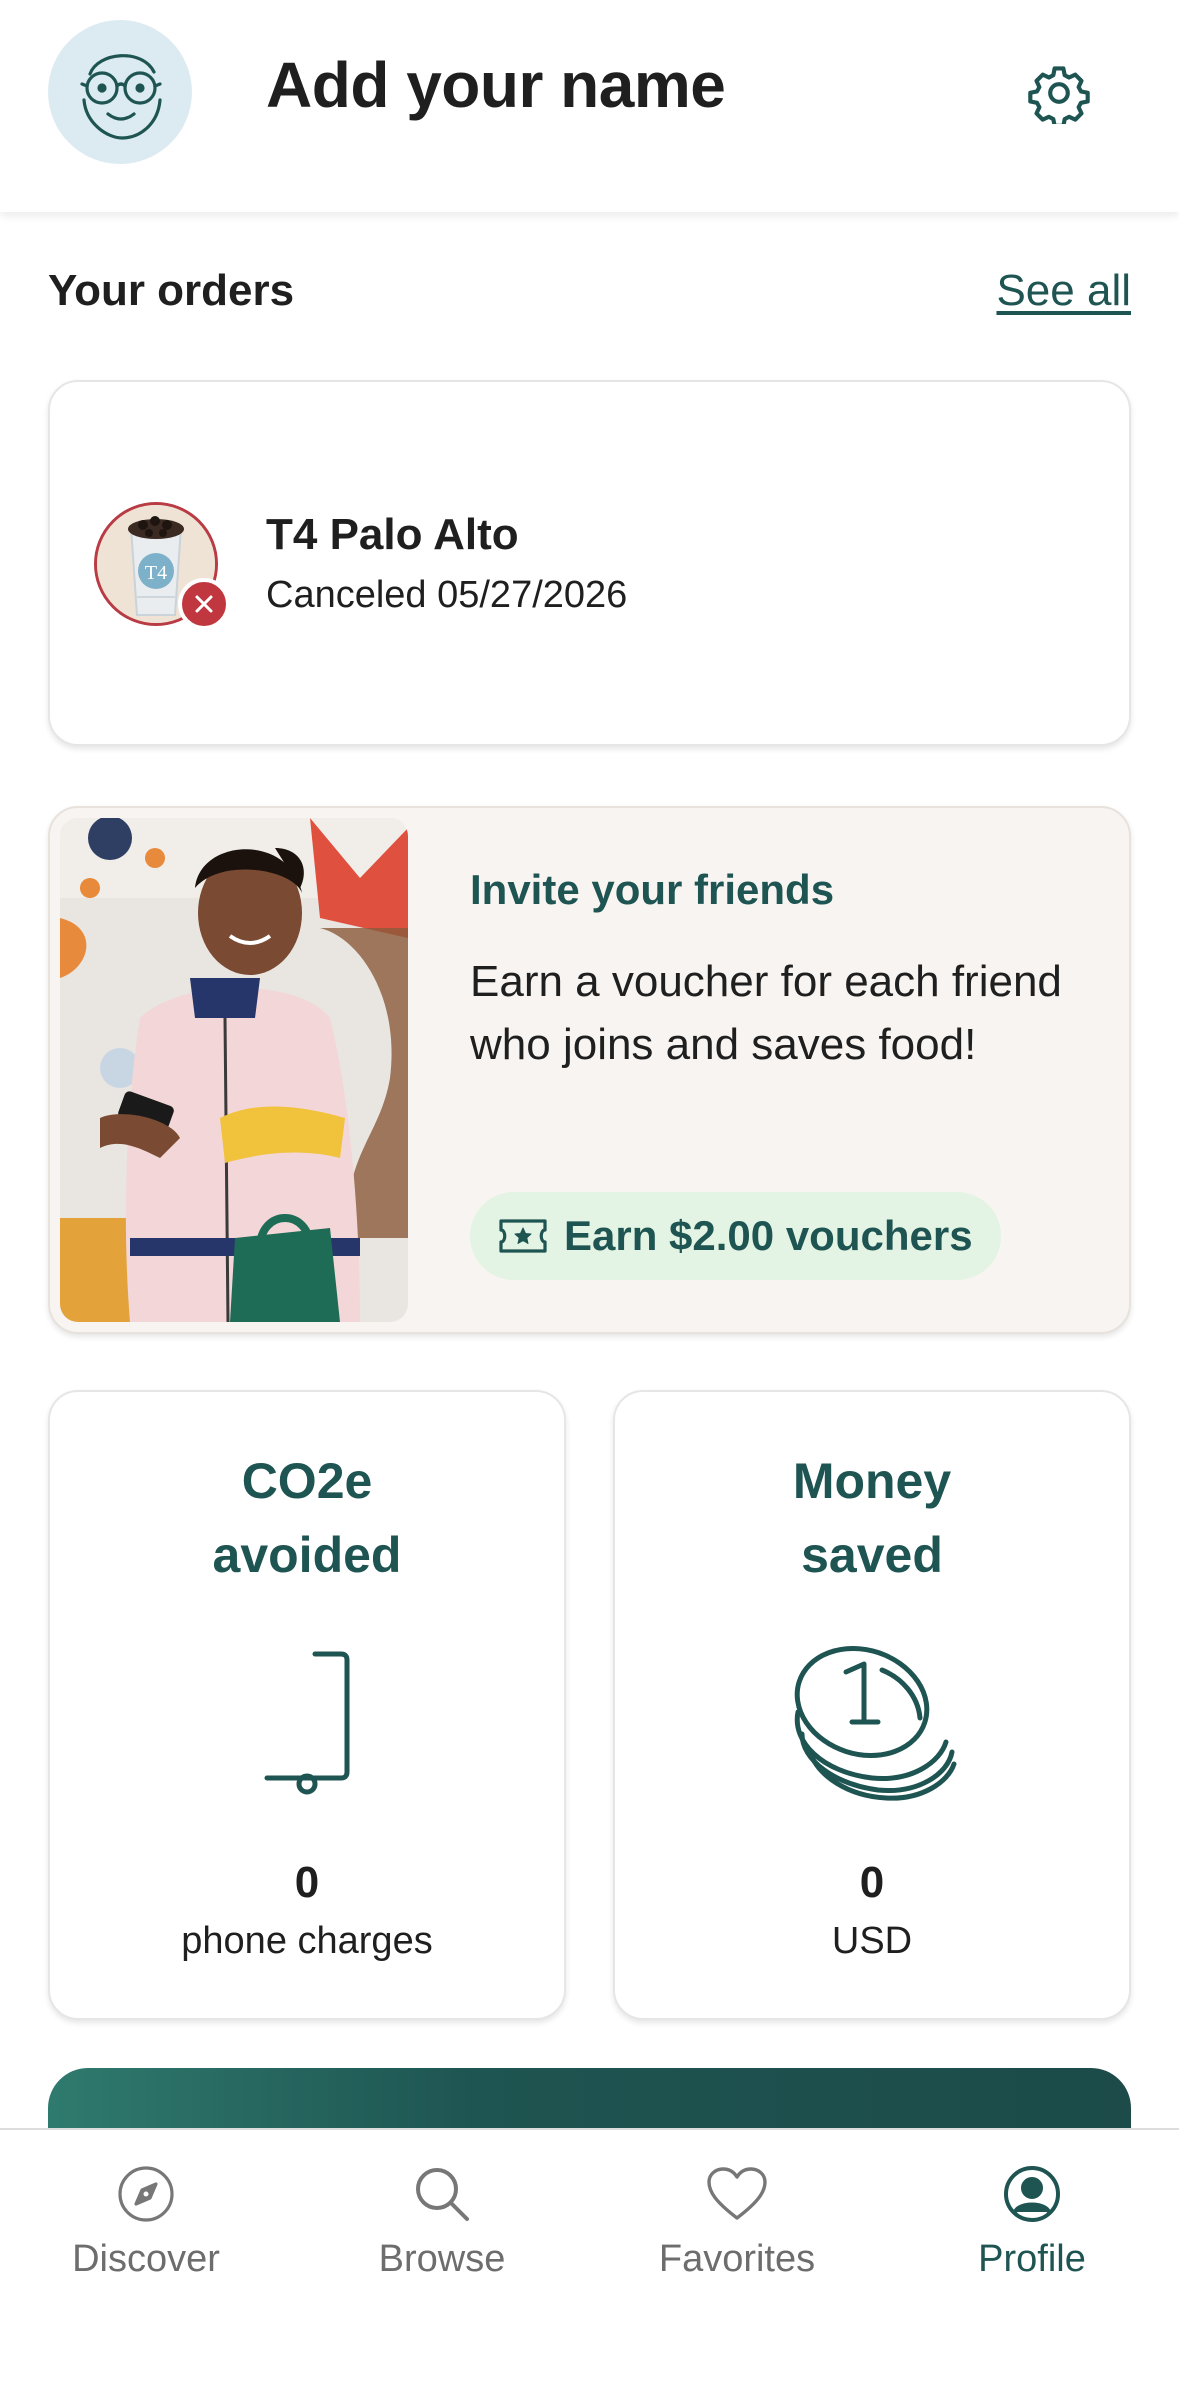 The height and width of the screenshot is (2396, 1179). I want to click on gear-icon, so click(1059, 95).